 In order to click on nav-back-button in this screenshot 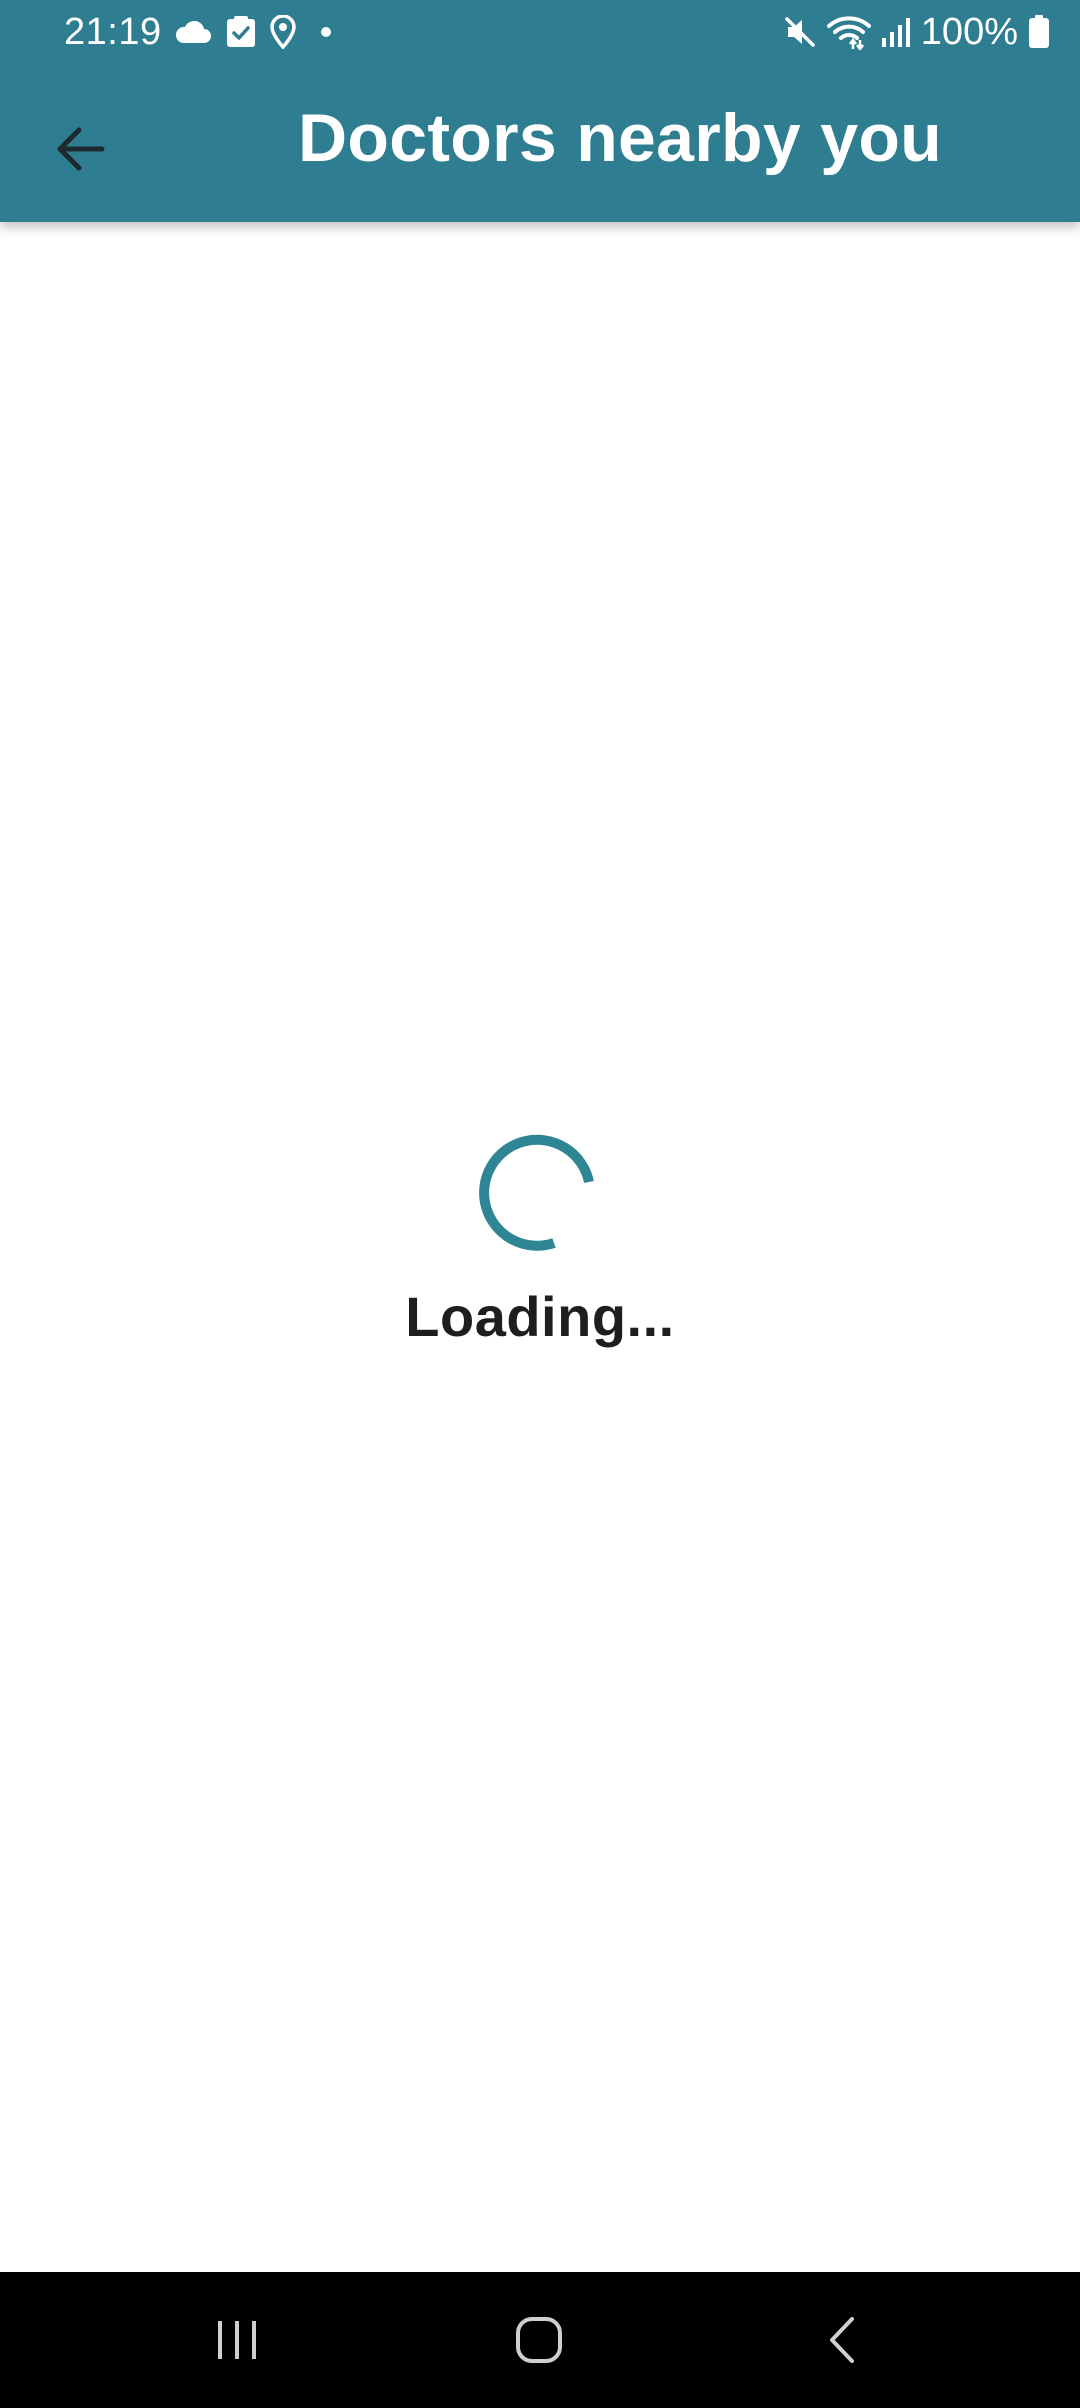, I will do `click(842, 2340)`.